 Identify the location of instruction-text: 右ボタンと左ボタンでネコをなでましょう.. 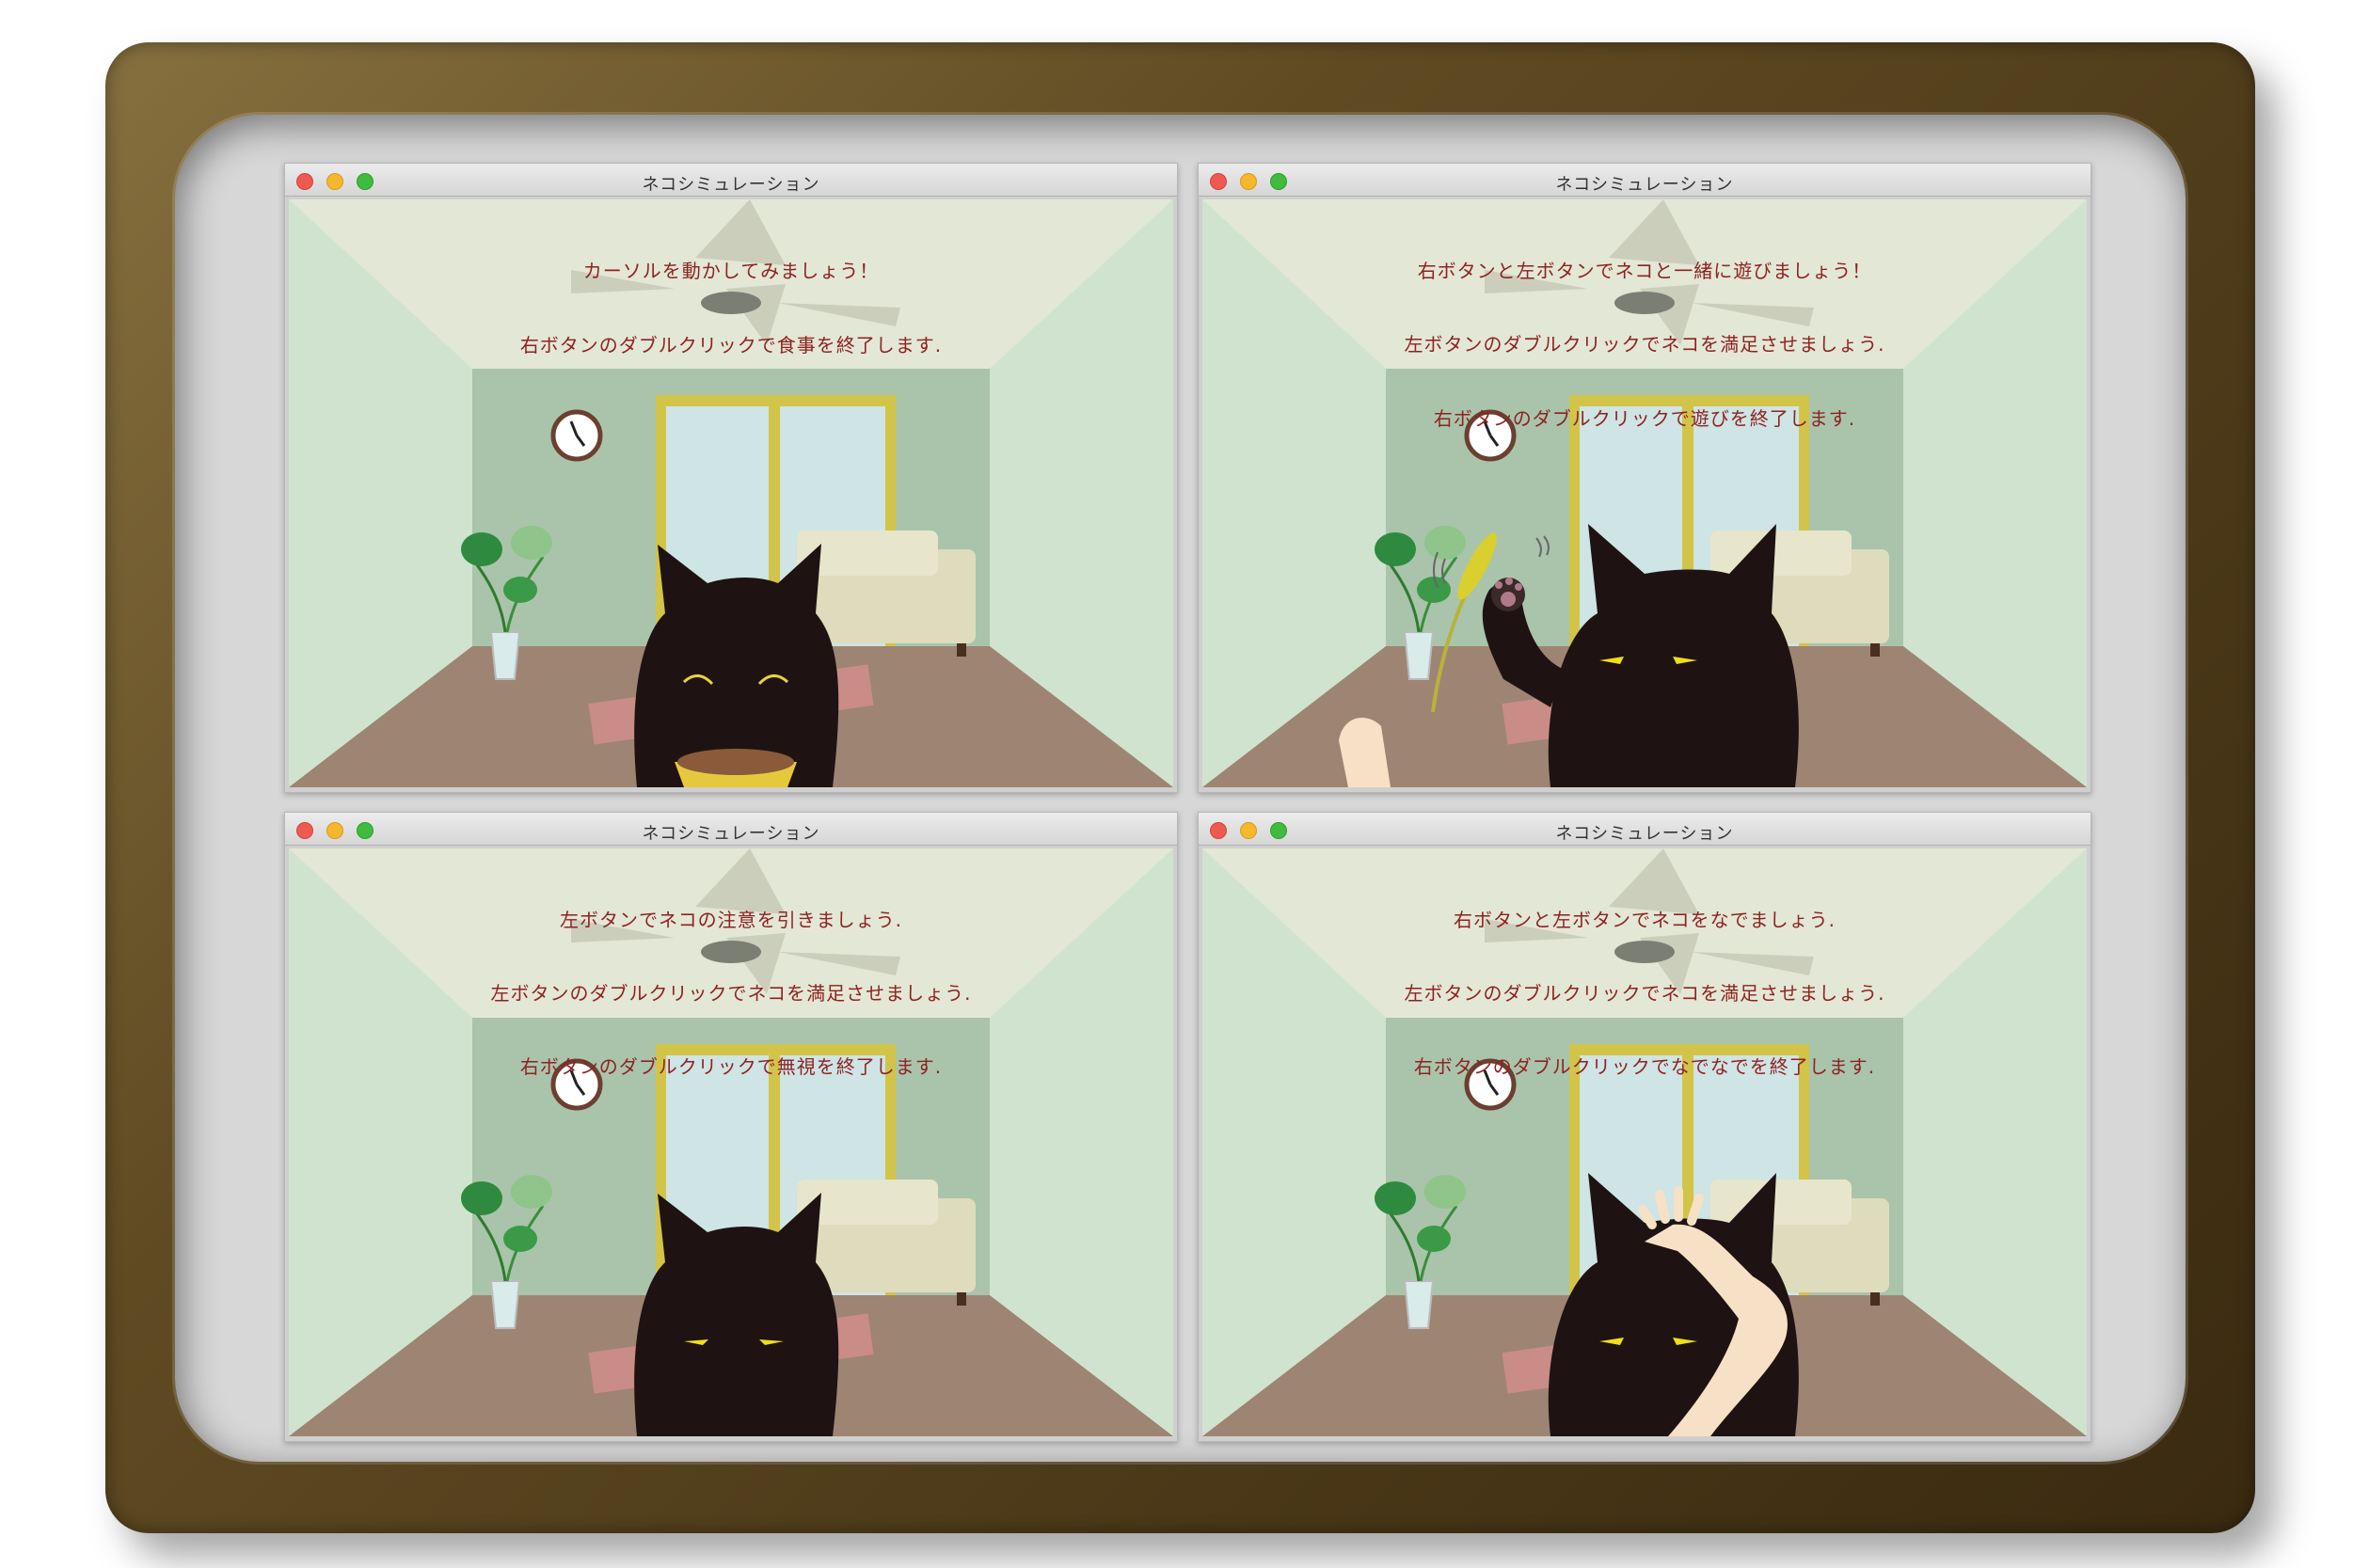
(1645, 920).